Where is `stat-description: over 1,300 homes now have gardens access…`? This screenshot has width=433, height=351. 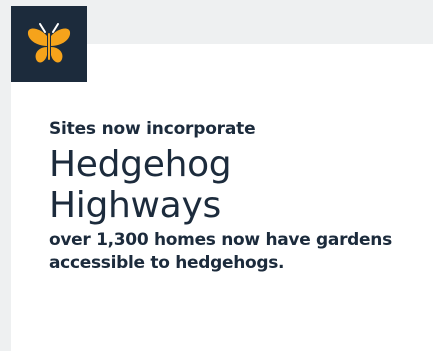 stat-description: over 1,300 homes now have gardens access… is located at coordinates (234, 252).